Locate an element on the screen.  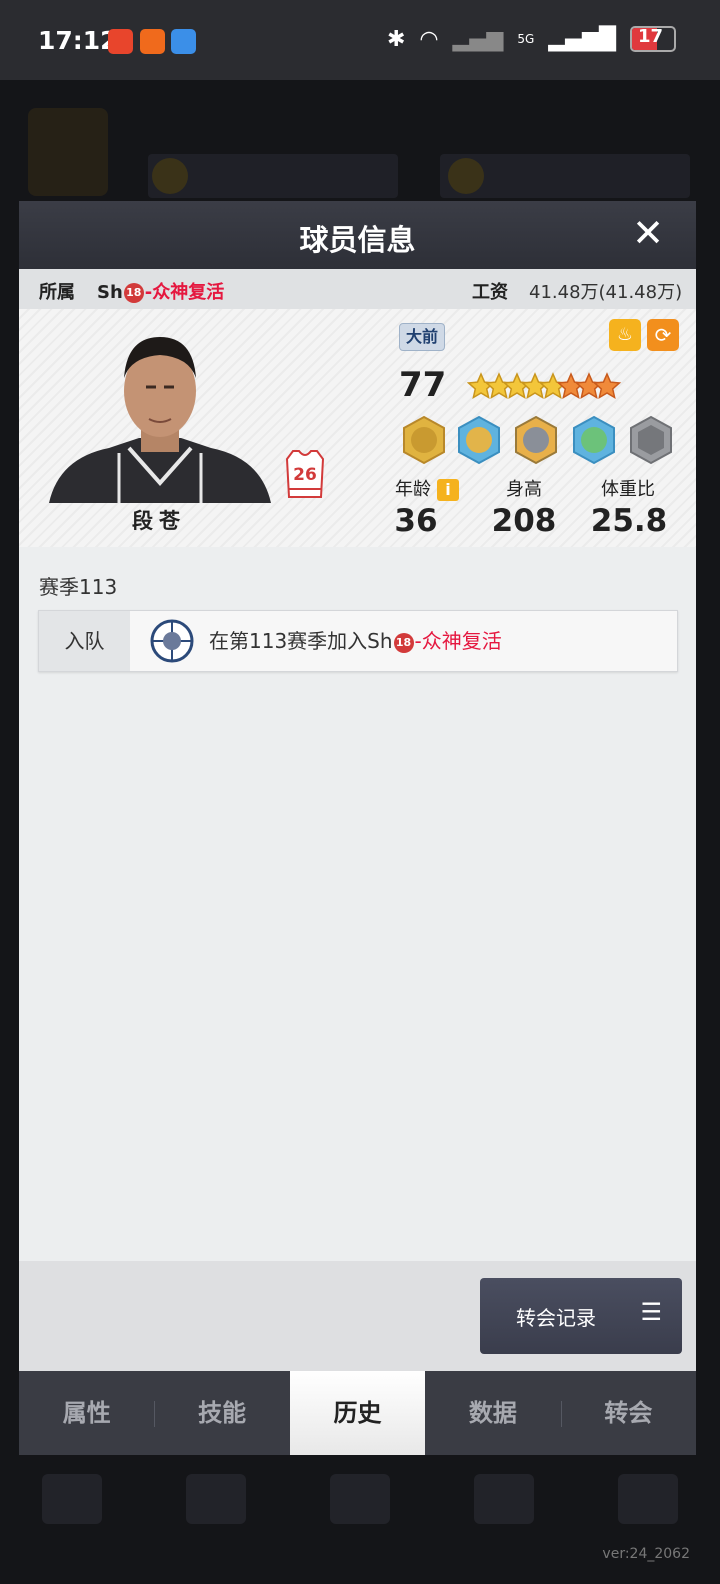
fire-button: ♨ is located at coordinates (625, 335).